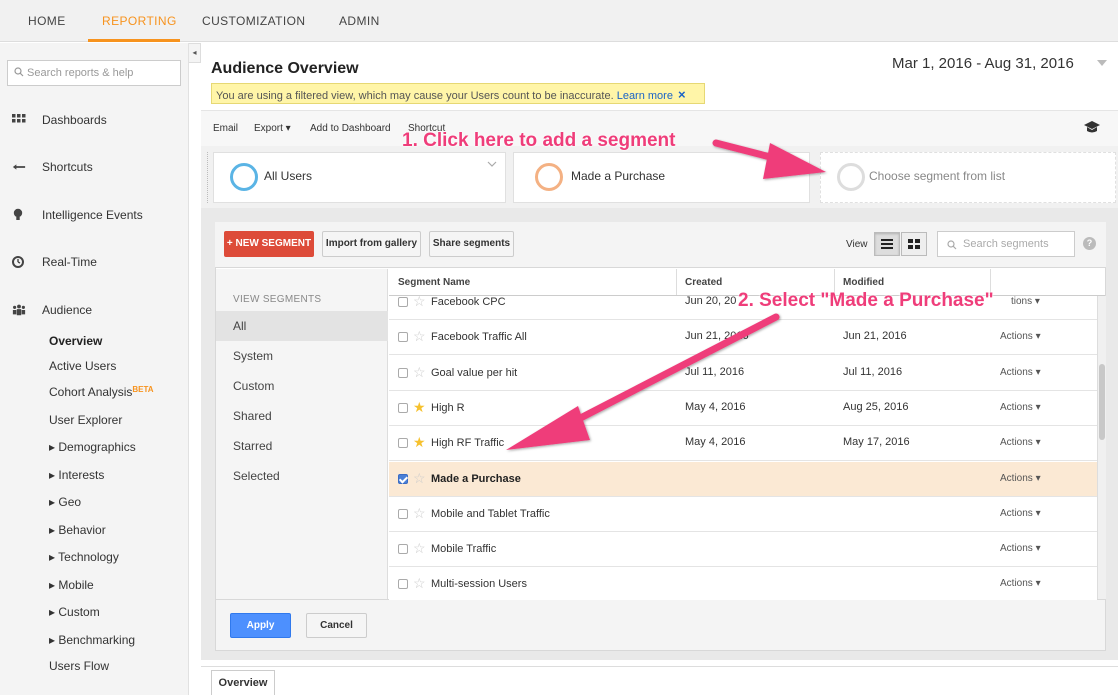 The height and width of the screenshot is (695, 1118). Describe the element at coordinates (302, 476) in the screenshot. I see `filter-selected: Selected` at that location.